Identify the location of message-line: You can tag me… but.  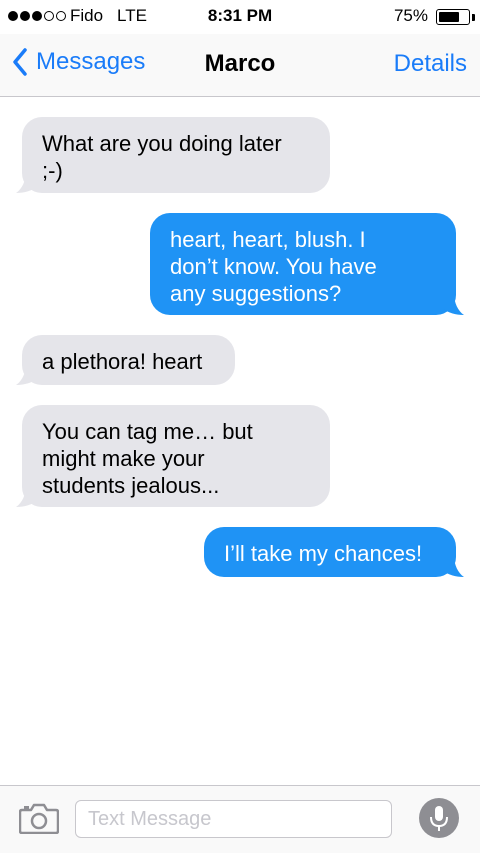
(147, 431).